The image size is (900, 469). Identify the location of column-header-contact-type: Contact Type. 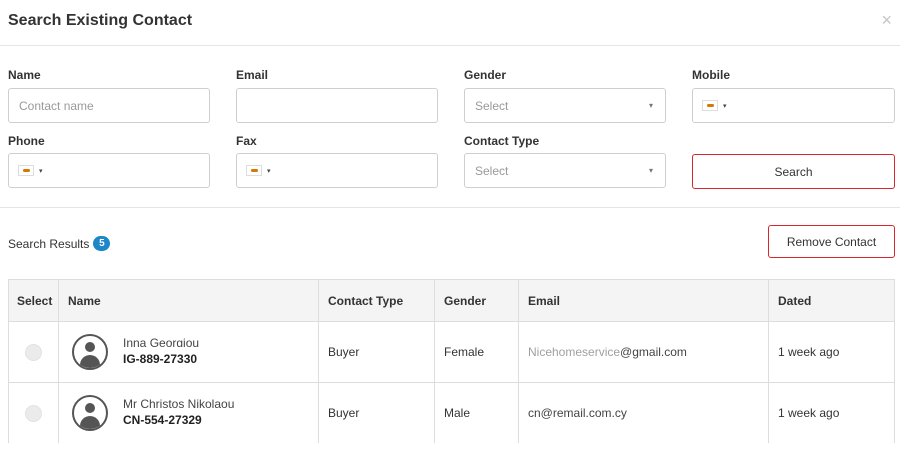
(377, 300).